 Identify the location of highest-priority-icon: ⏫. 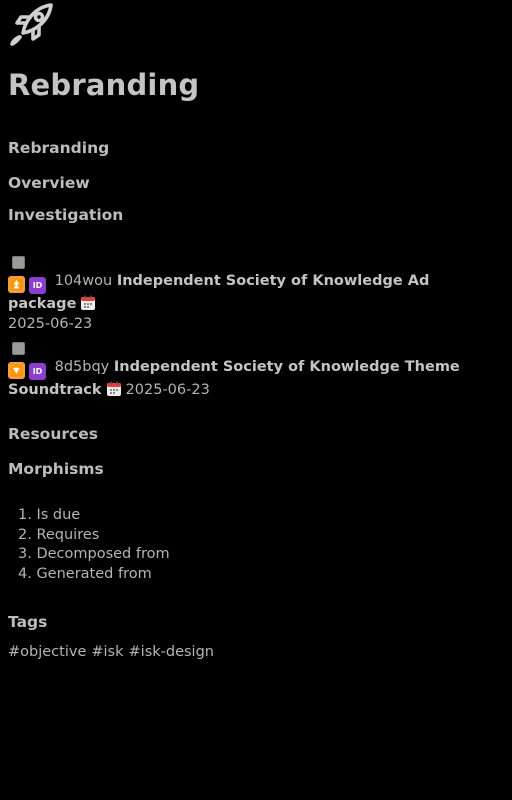
(16, 284).